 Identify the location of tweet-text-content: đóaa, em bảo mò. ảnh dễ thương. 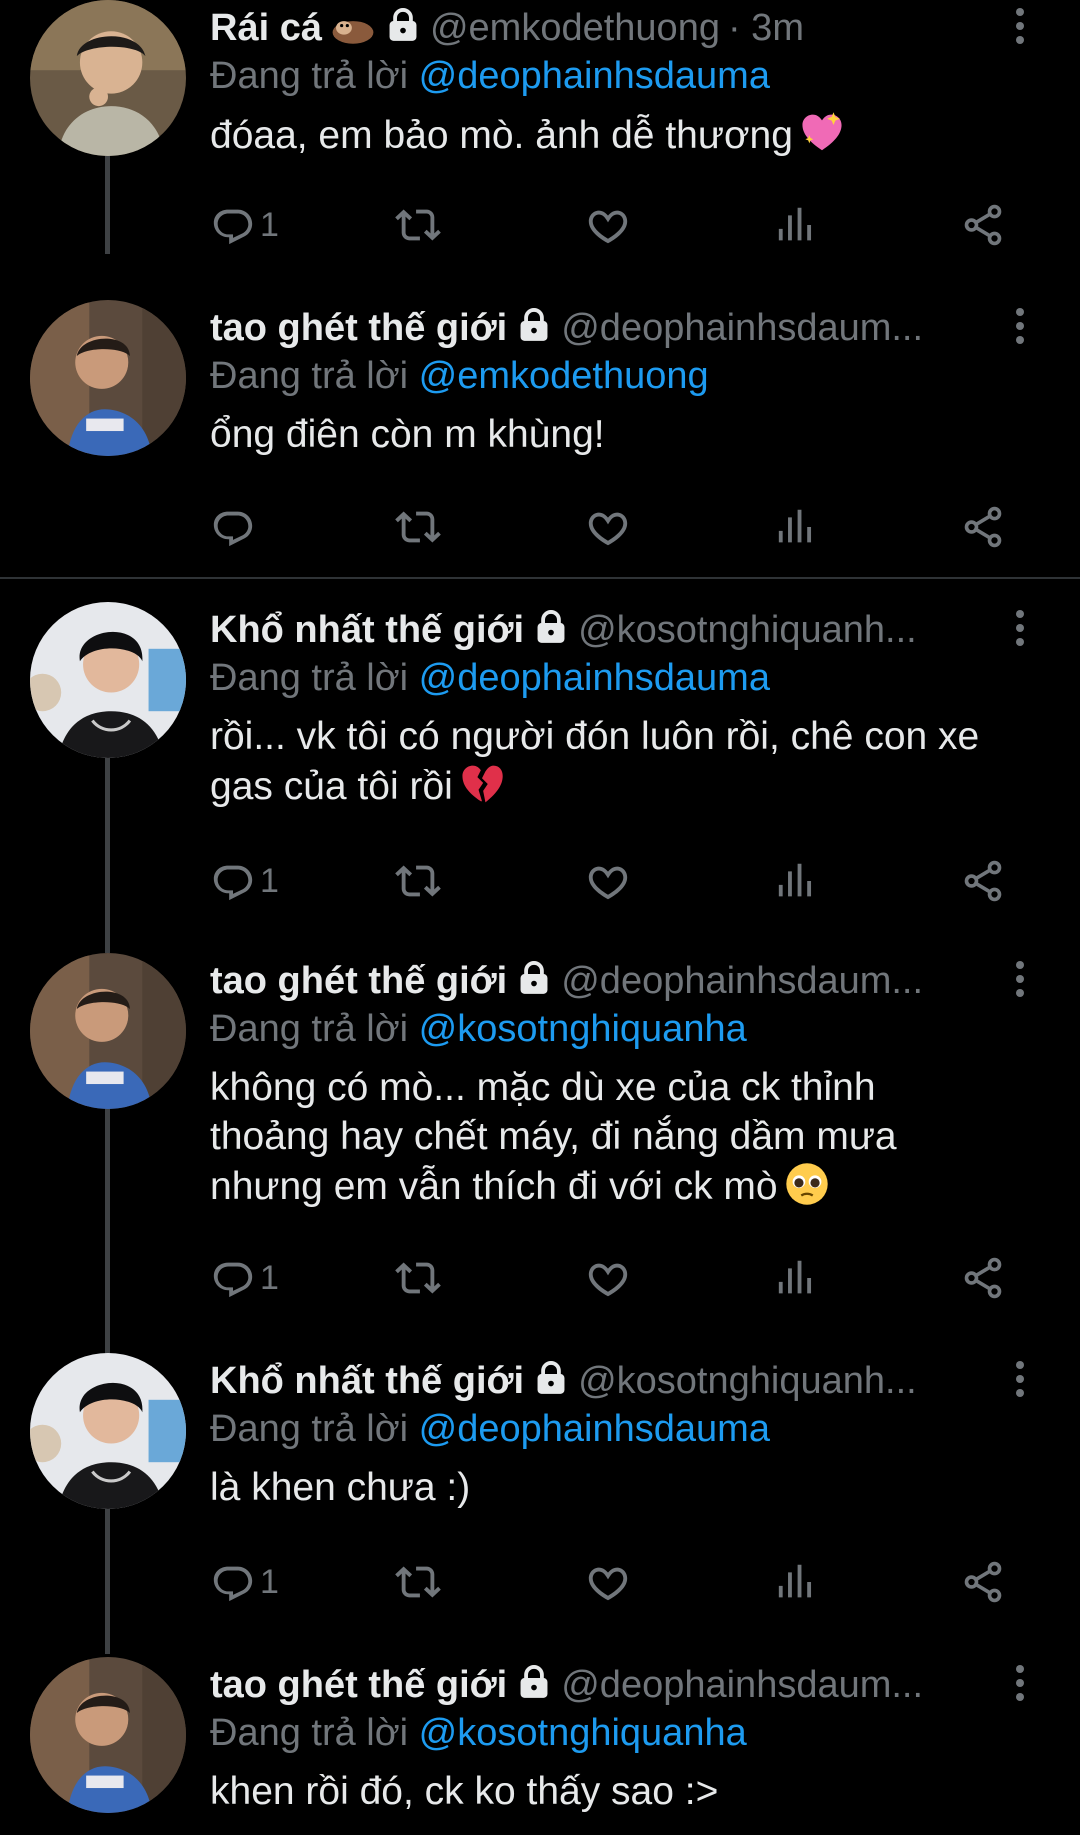
(501, 135).